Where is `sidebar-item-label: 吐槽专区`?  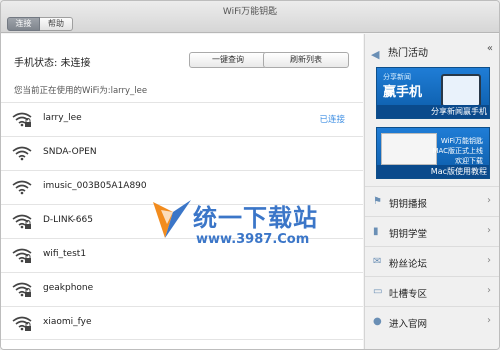 sidebar-item-label: 吐槽专区 is located at coordinates (408, 294).